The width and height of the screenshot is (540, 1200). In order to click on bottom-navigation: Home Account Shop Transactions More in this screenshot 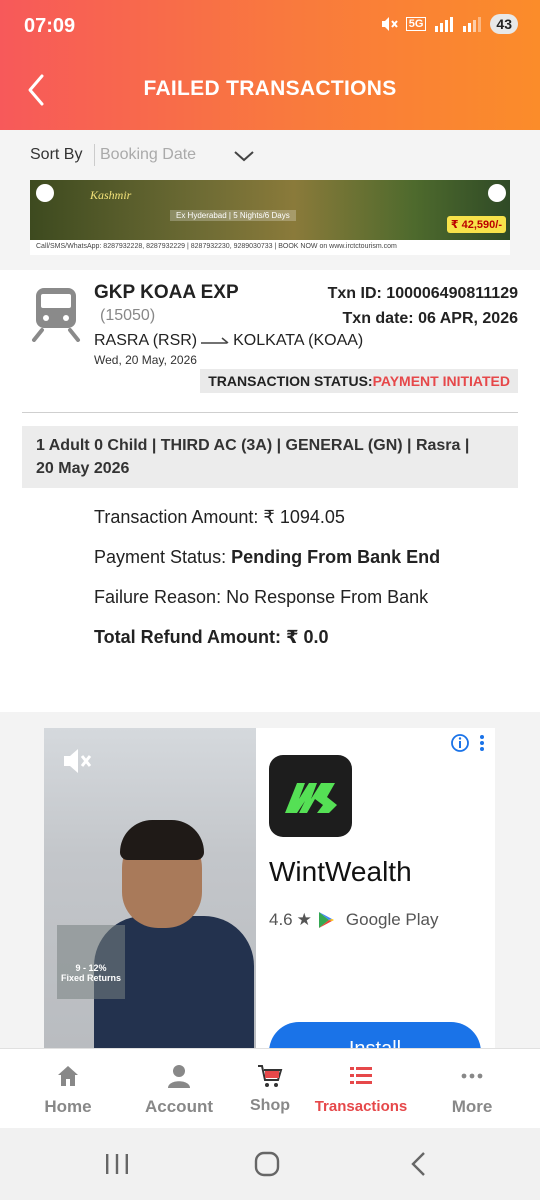, I will do `click(270, 1088)`.